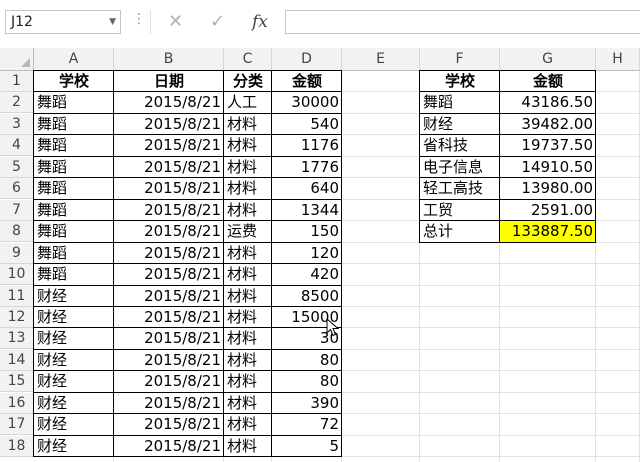 The height and width of the screenshot is (462, 640). Describe the element at coordinates (17, 253) in the screenshot. I see `row-header-9: 9` at that location.